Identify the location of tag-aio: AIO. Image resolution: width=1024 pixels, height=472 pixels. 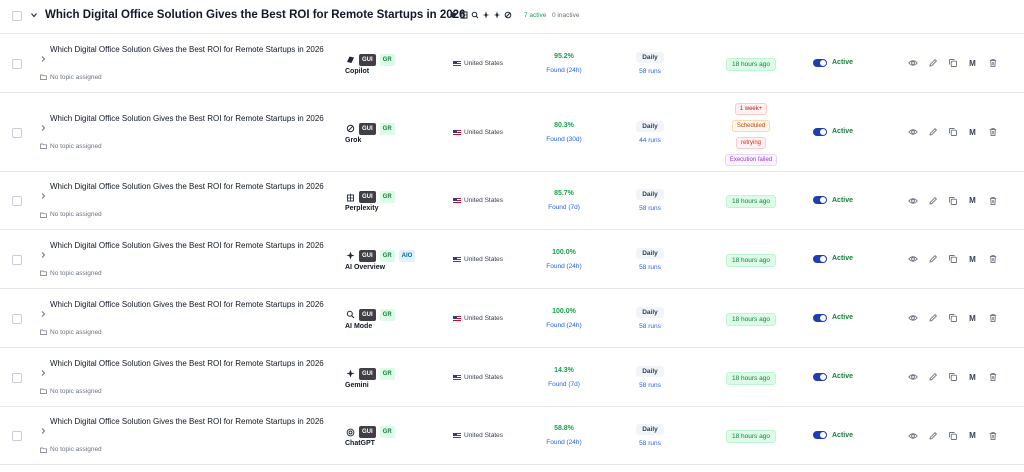
(407, 255).